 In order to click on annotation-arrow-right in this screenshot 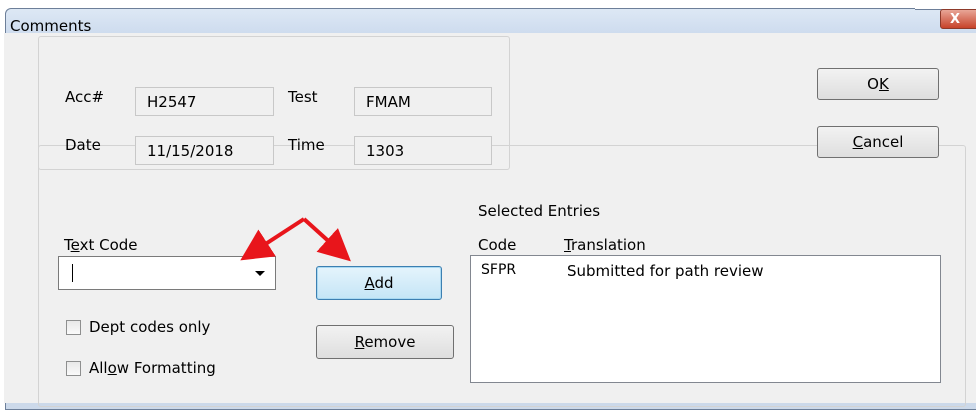, I will do `click(326, 239)`.